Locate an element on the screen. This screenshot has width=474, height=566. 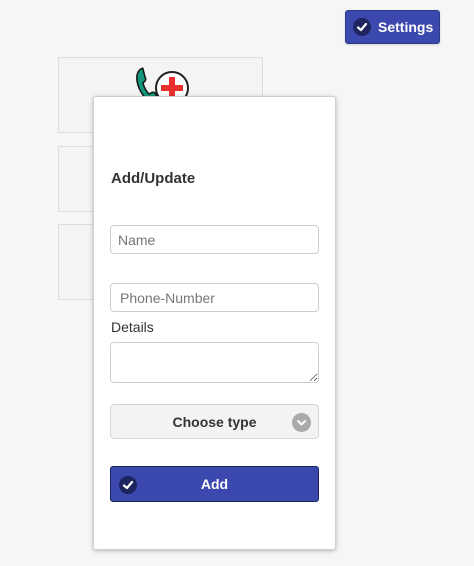
choose-type-label: Choose type is located at coordinates (214, 421).